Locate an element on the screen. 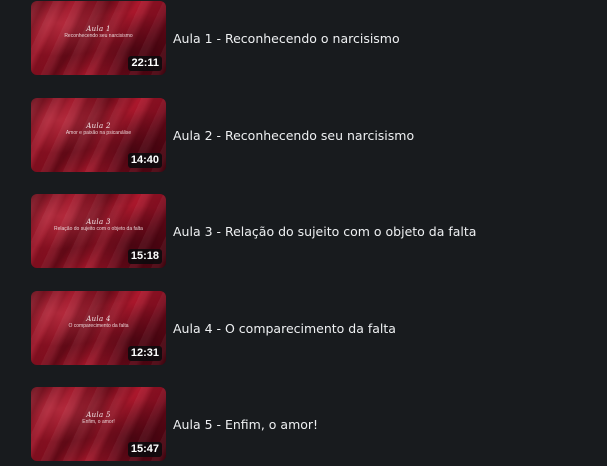  duration-badge: 14:40 is located at coordinates (144, 160).